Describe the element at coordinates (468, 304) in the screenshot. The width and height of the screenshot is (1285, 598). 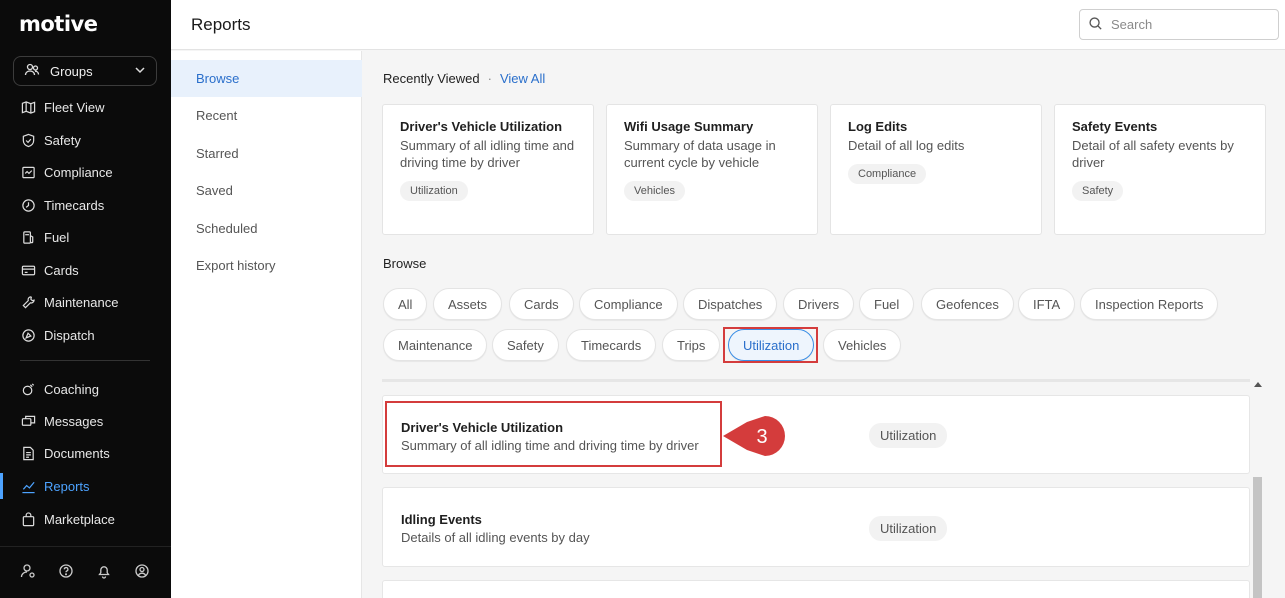
I see `chip-assets: Assets` at that location.